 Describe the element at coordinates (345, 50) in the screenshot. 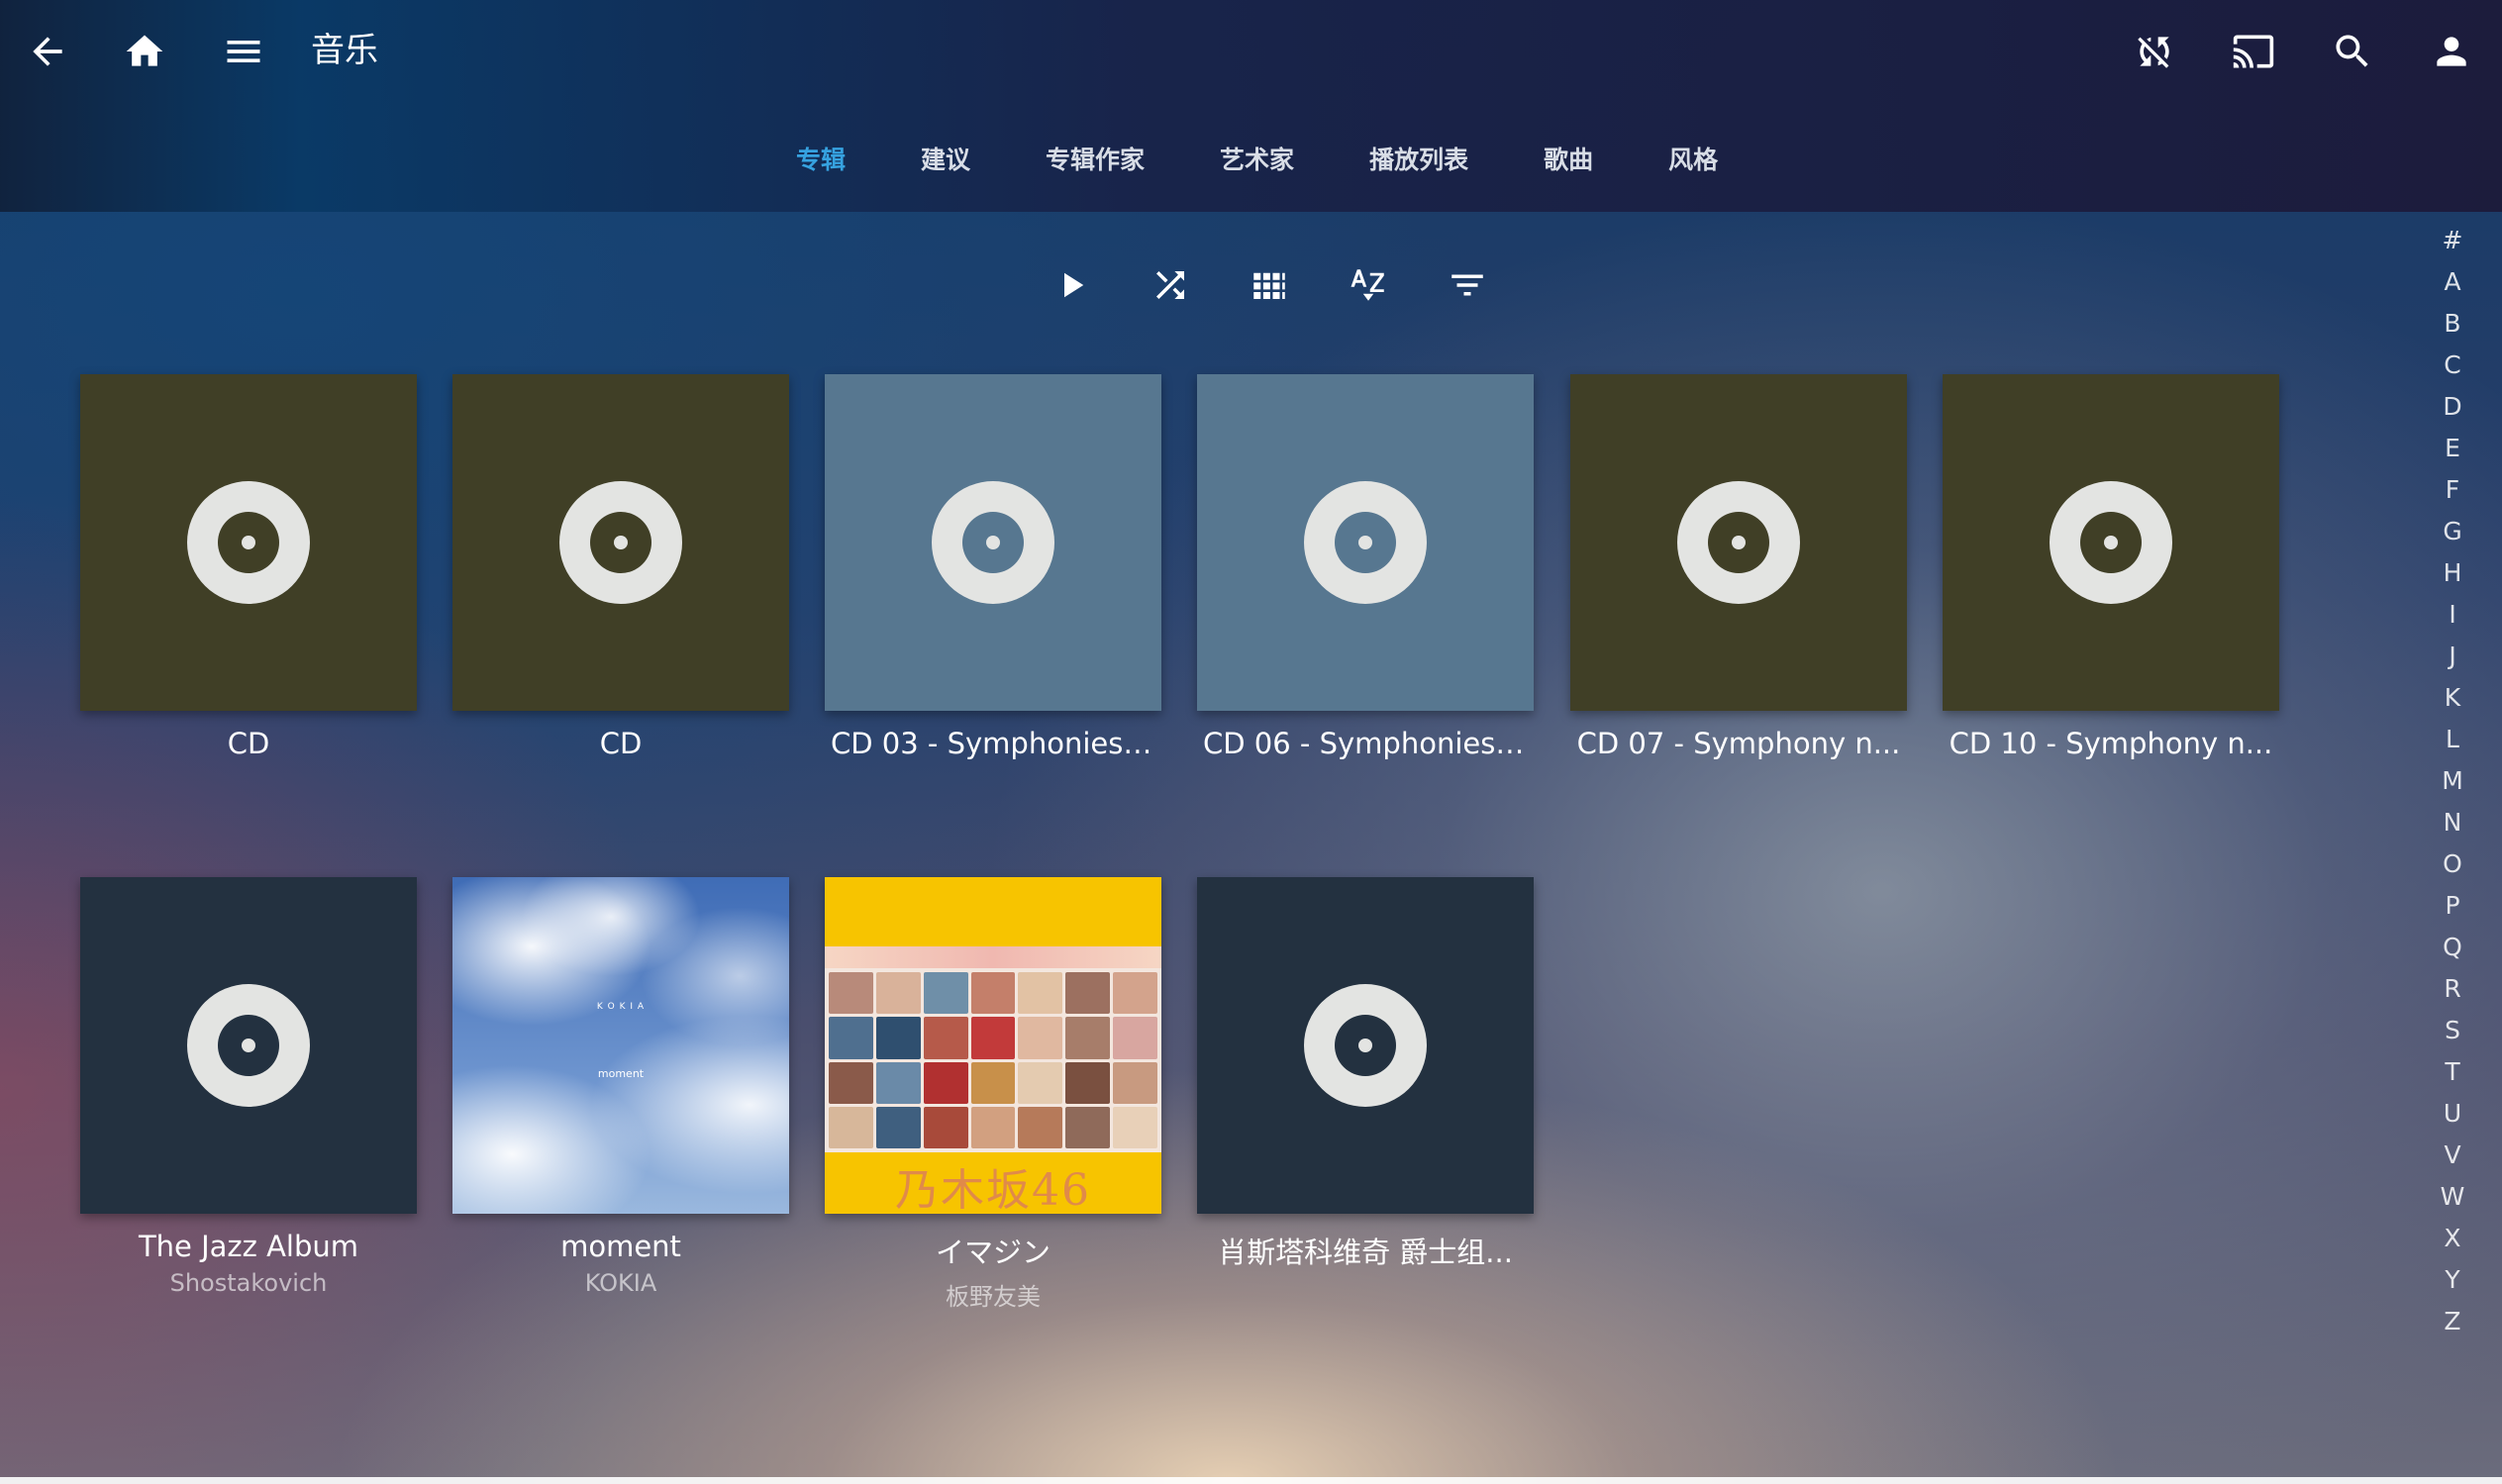

I see `page-title: 音乐` at that location.